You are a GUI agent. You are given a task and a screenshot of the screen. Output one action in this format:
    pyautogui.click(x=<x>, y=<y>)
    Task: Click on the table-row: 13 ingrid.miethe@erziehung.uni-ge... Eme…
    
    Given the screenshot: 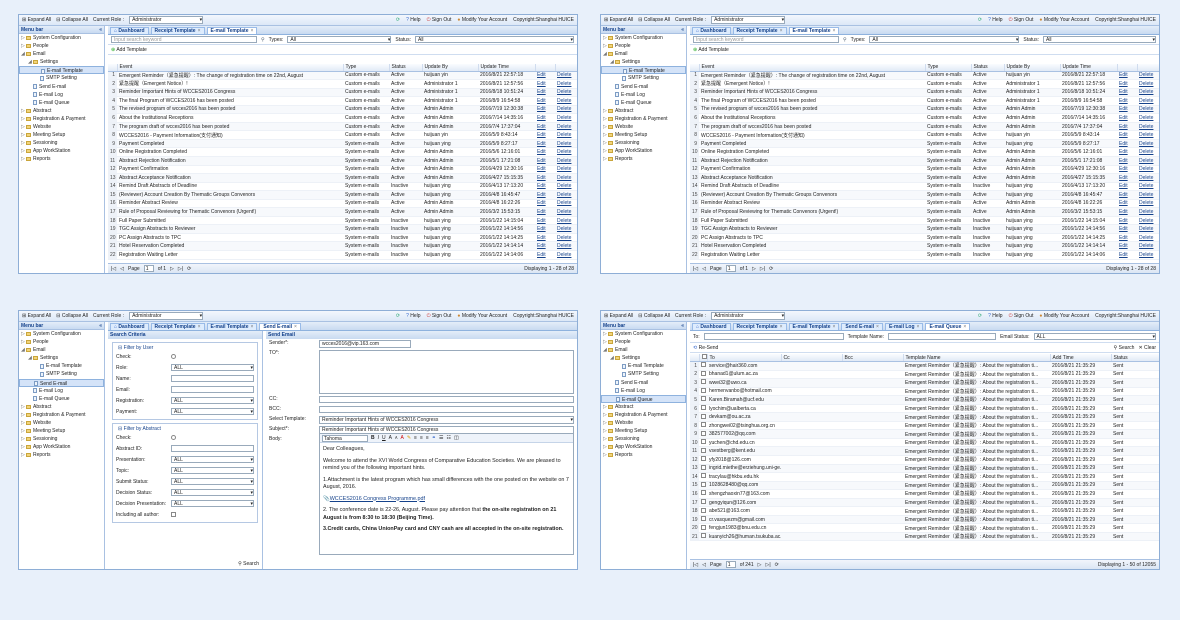 What is the action you would take?
    pyautogui.click(x=924, y=469)
    